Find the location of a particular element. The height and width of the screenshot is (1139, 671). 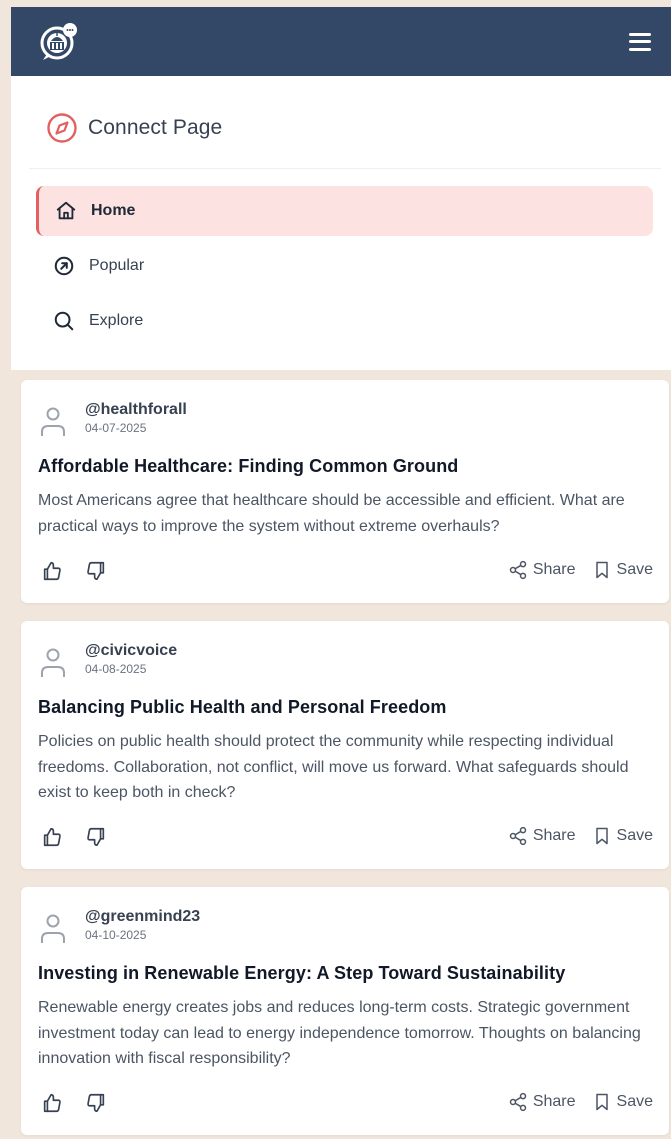

brand: Connect Page is located at coordinates (134, 128).